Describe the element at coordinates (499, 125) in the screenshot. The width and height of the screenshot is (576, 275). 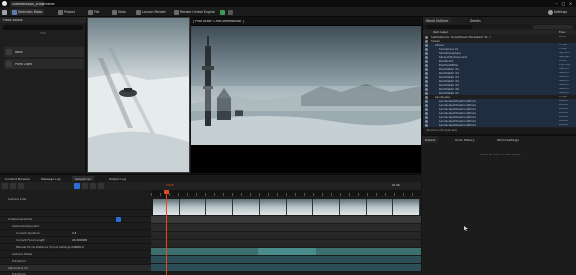
I see `outliner-row: LandscapeStreamingProxy Landsc` at that location.